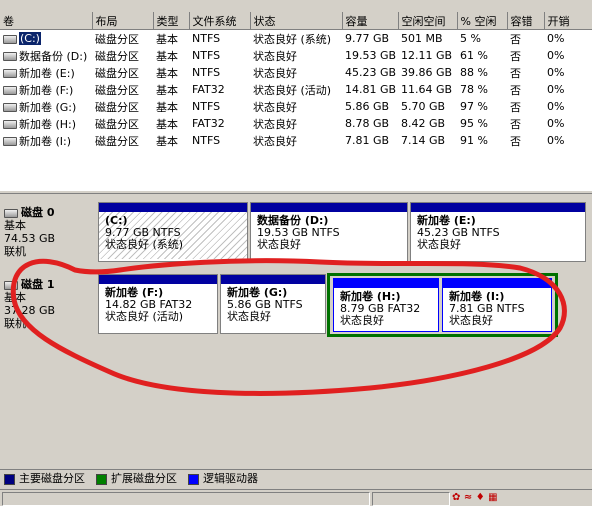 The height and width of the screenshot is (506, 592). I want to click on partition-body: 数据备份 (D:) 19.53 GB NTFS 状态良好, so click(329, 231).